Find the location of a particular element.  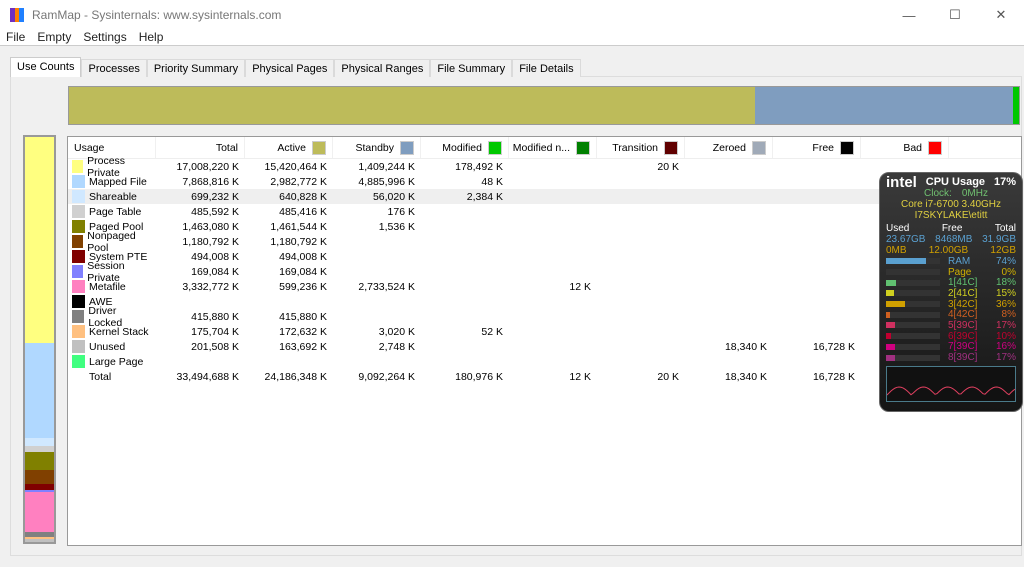

total-cell: 3,332,772 K is located at coordinates (210, 286).